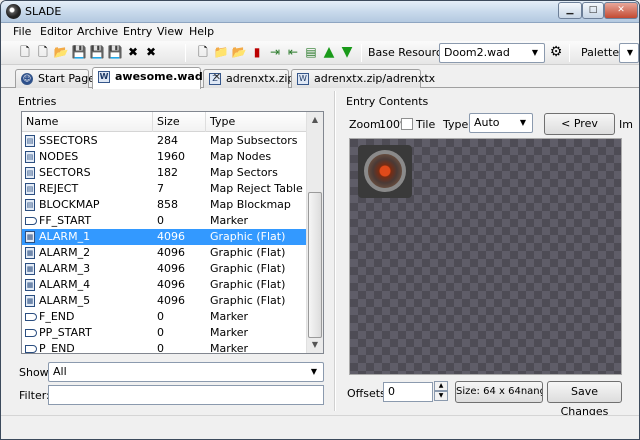 This screenshot has height=440, width=640. What do you see at coordinates (222, 121) in the screenshot?
I see `column-header-type: Type` at bounding box center [222, 121].